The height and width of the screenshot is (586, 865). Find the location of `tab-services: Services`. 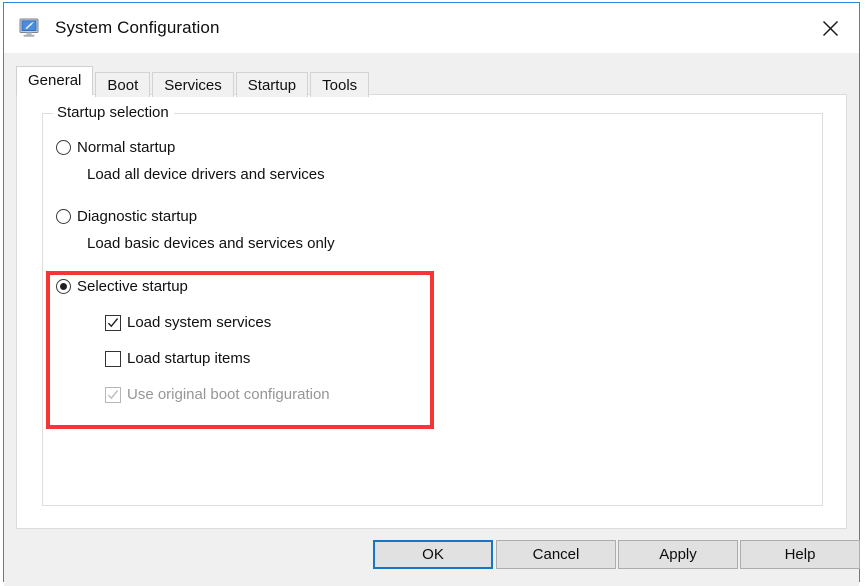

tab-services: Services is located at coordinates (193, 84).